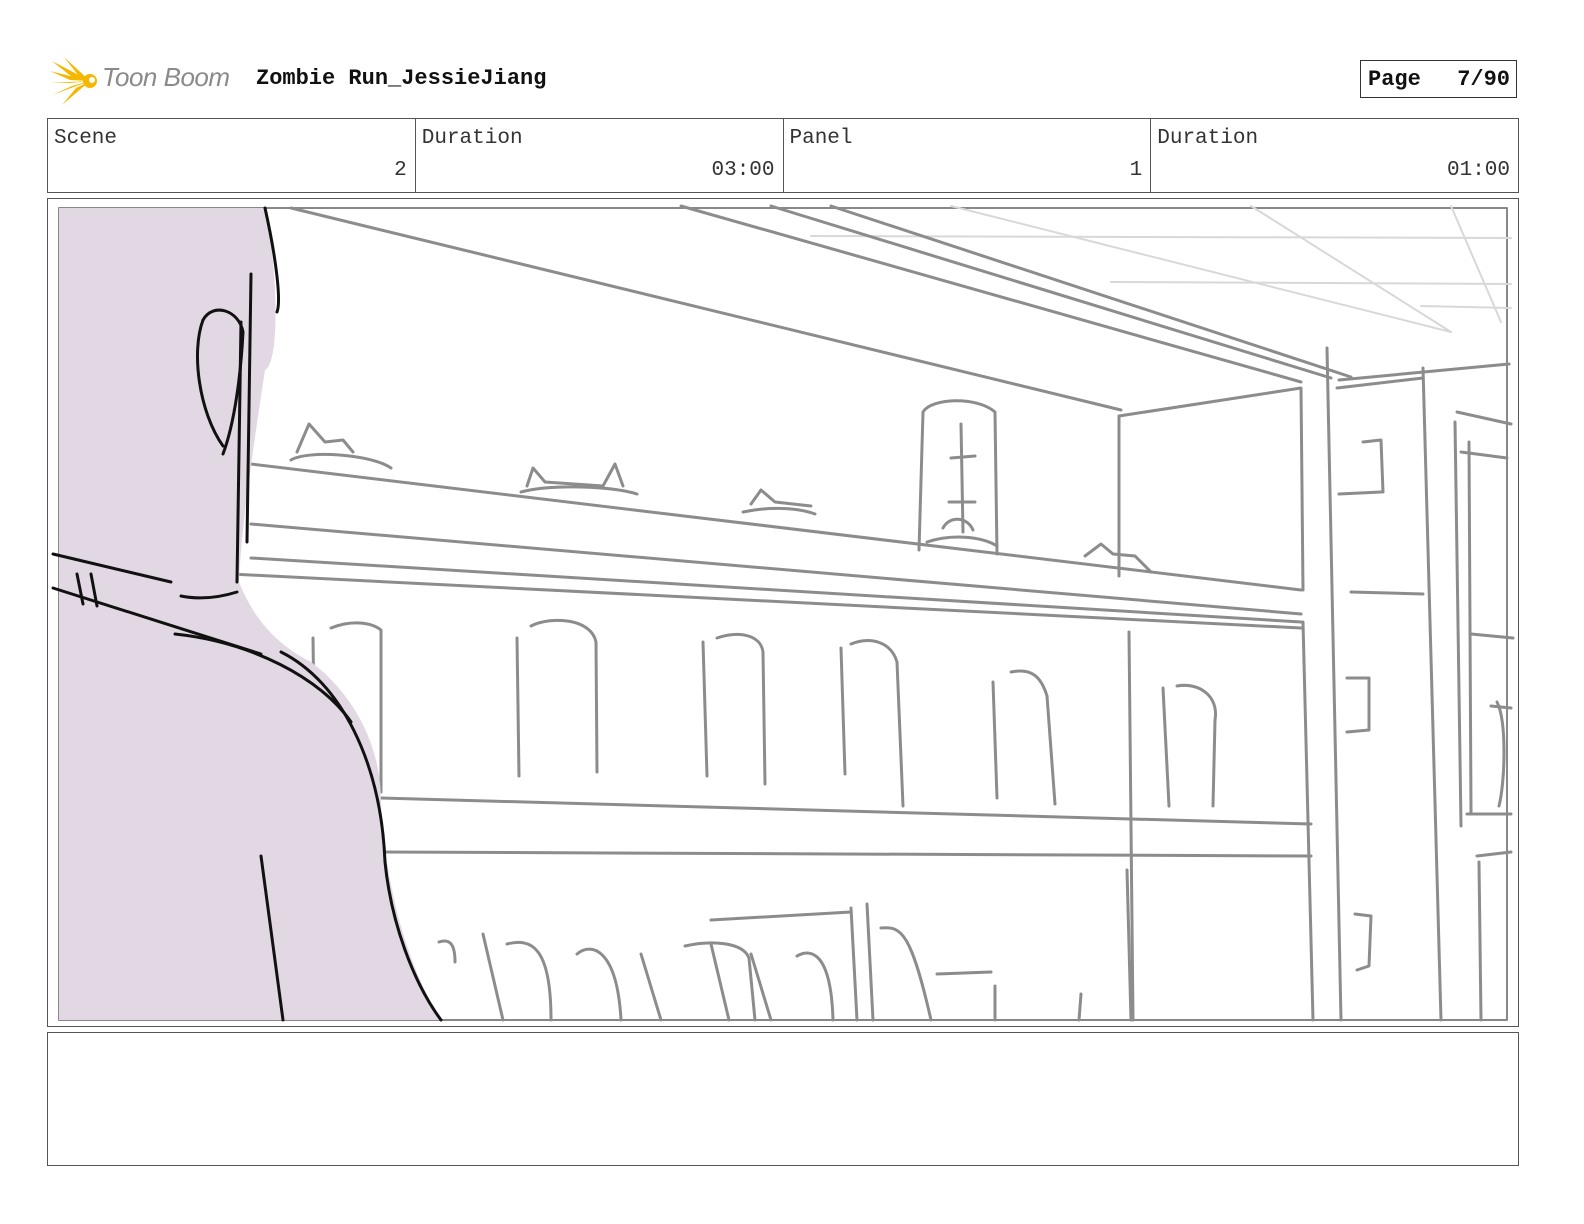 This screenshot has height=1224, width=1584. I want to click on page-number: 7/90, so click(1483, 79).